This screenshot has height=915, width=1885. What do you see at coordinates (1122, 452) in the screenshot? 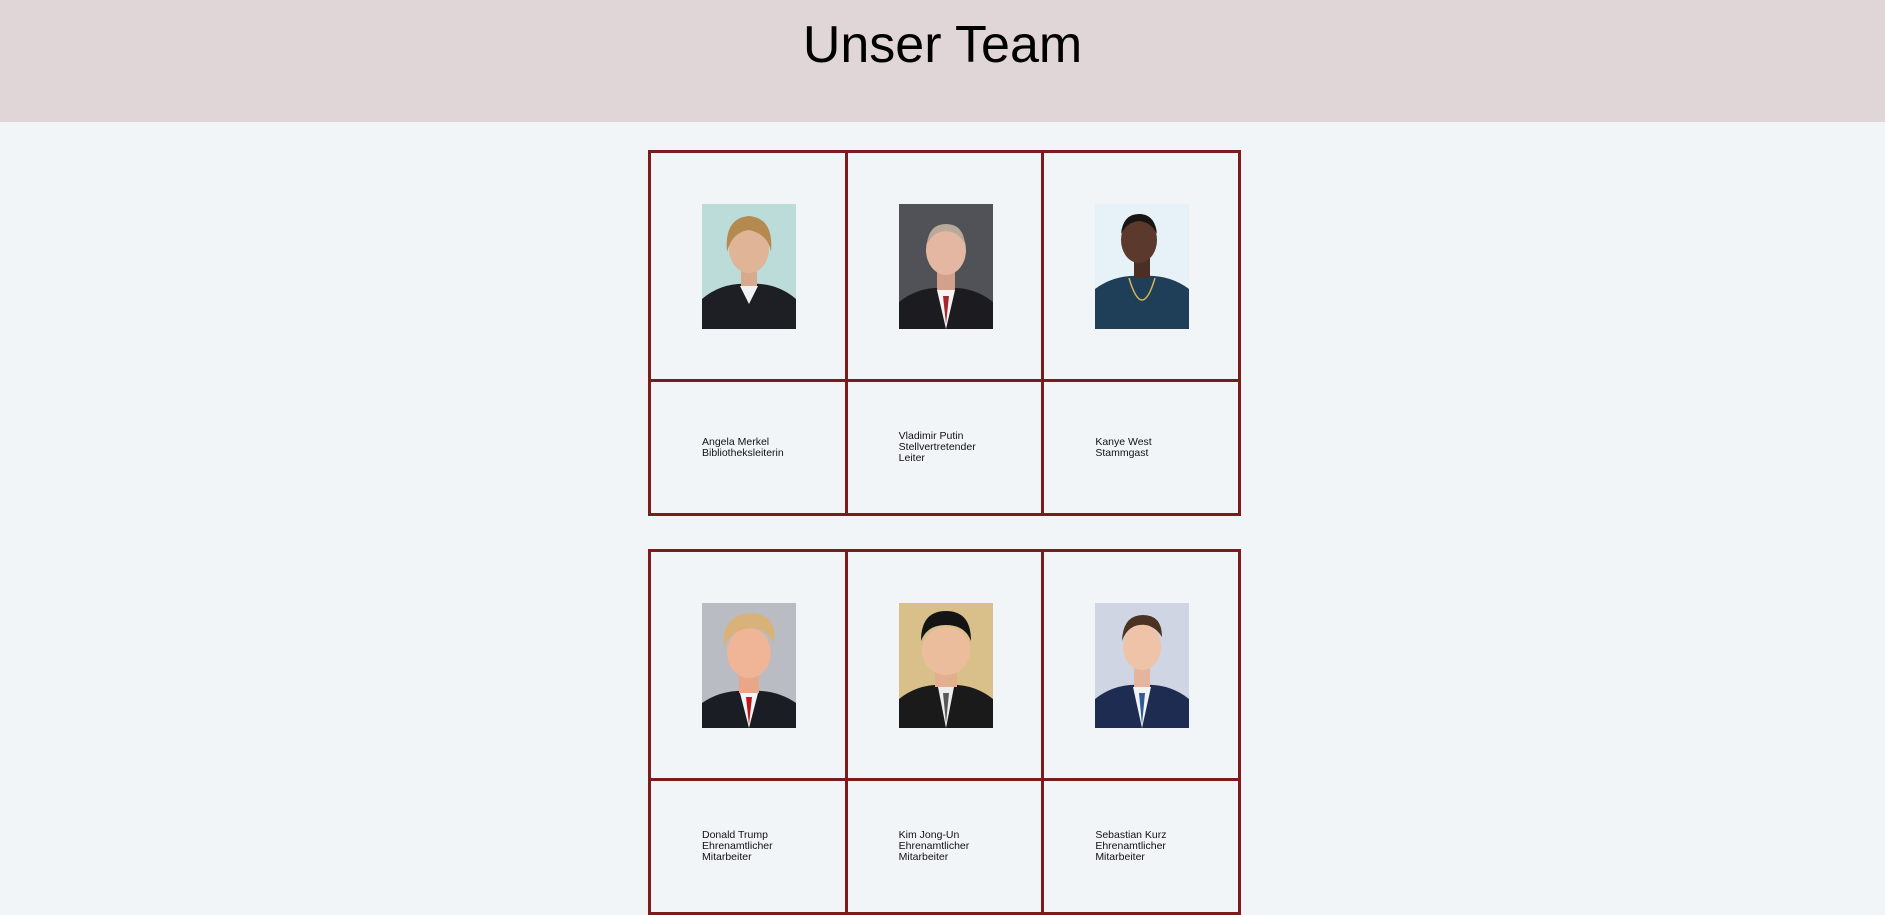
I see `member-role: Stammgast` at bounding box center [1122, 452].